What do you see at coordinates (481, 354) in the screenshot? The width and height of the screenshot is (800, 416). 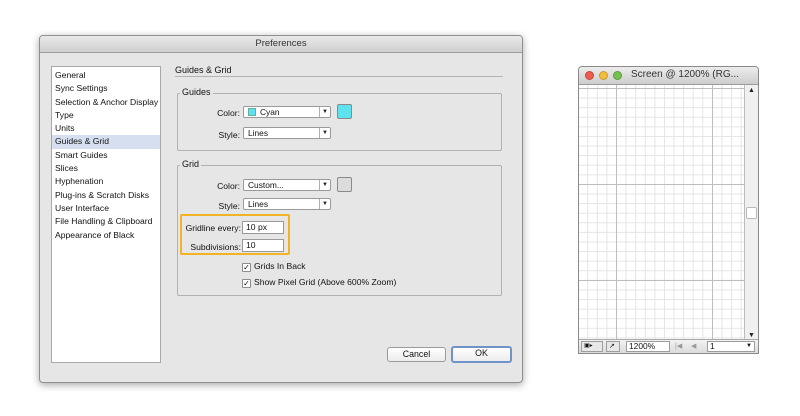 I see `ok-button: OK` at bounding box center [481, 354].